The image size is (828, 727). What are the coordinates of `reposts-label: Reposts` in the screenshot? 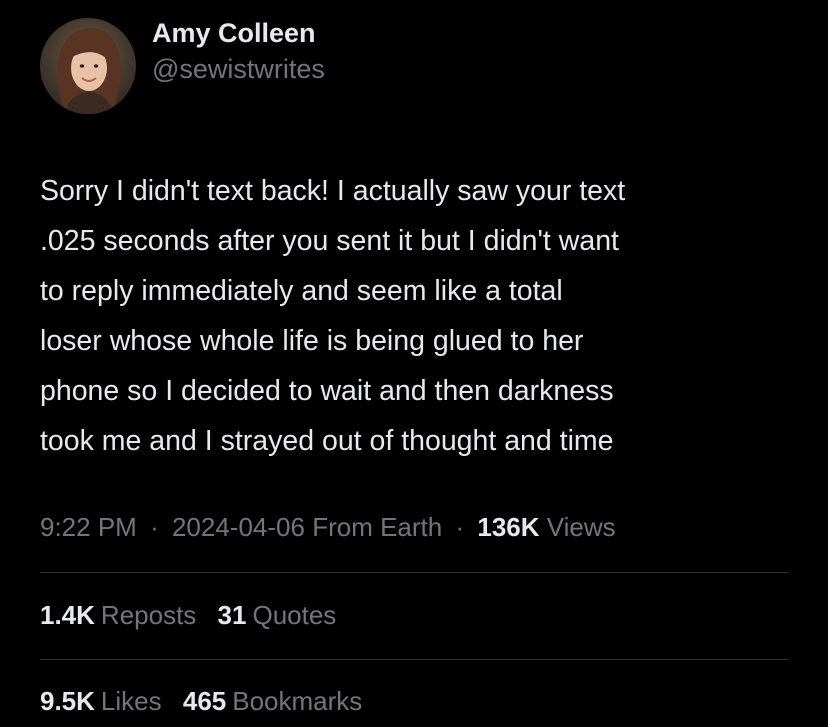 It's located at (148, 615).